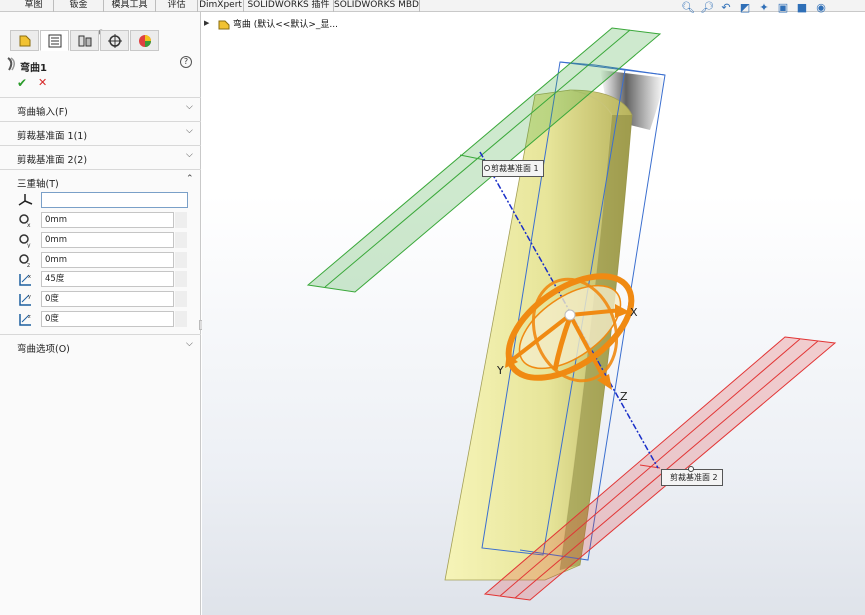 Image resolution: width=865 pixels, height=615 pixels. I want to click on group-bend-input-label: 弯曲输入(F), so click(42, 112).